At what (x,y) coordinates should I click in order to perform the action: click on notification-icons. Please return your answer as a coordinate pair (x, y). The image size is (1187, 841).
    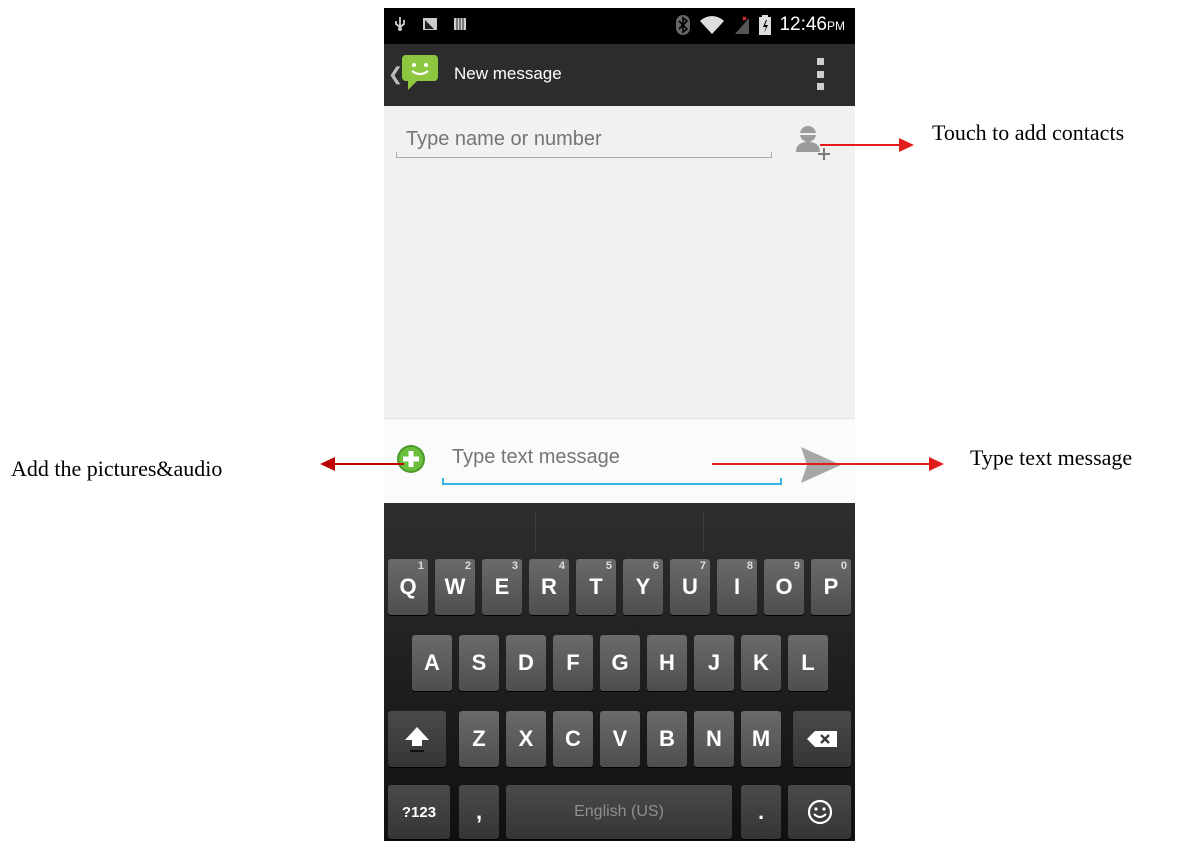
    Looking at the image, I should click on (430, 24).